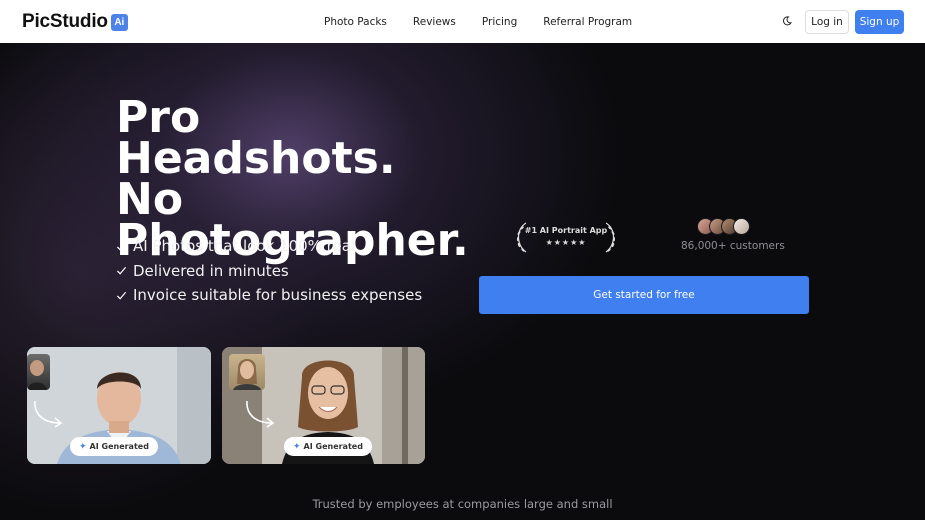  I want to click on nav-pricing: Pricing, so click(499, 22).